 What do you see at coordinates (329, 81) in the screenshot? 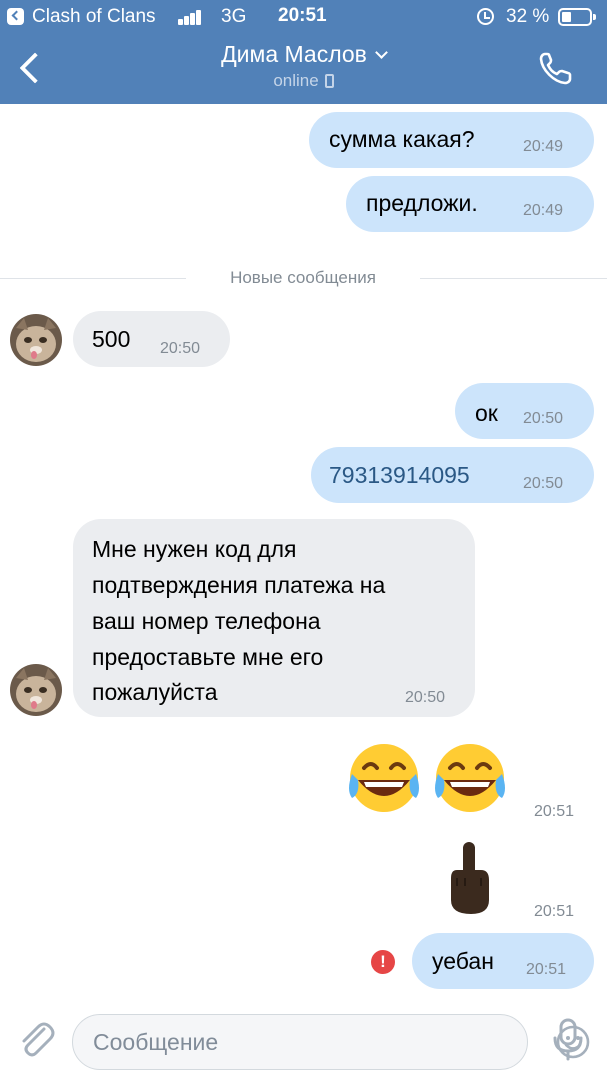
I see `mobile-device-icon` at bounding box center [329, 81].